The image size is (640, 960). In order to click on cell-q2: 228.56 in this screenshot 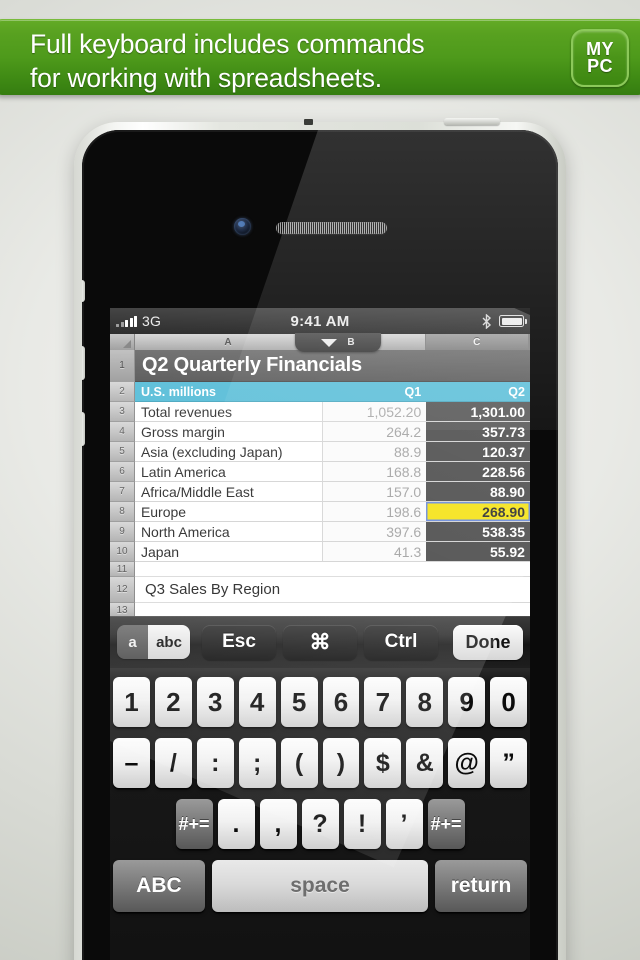, I will do `click(478, 472)`.